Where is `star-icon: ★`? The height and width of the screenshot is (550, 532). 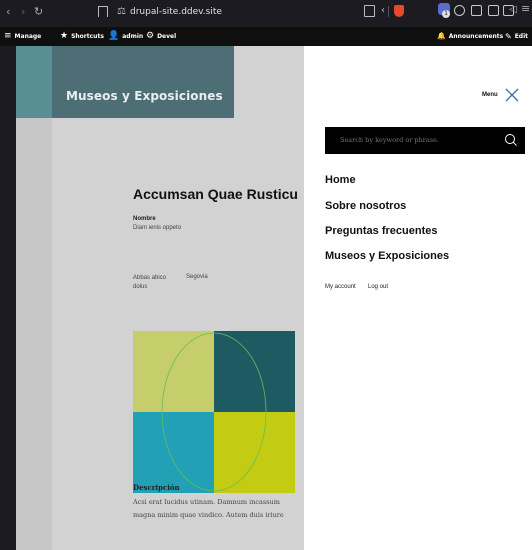
star-icon: ★ is located at coordinates (64, 36).